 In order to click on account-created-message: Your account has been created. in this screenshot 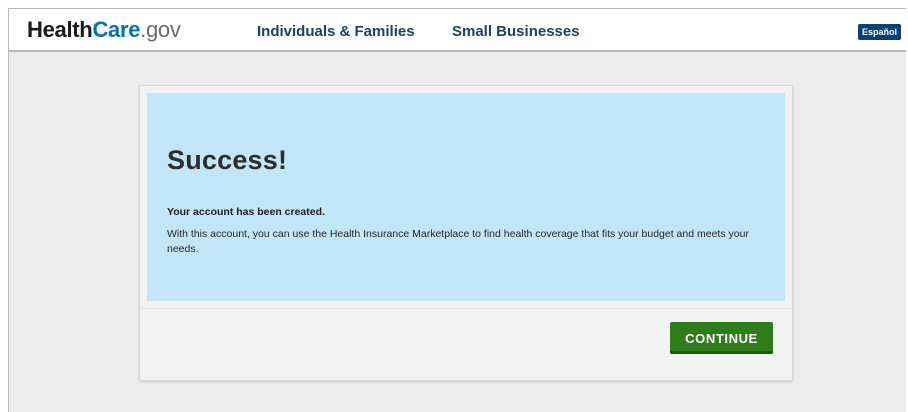, I will do `click(246, 212)`.